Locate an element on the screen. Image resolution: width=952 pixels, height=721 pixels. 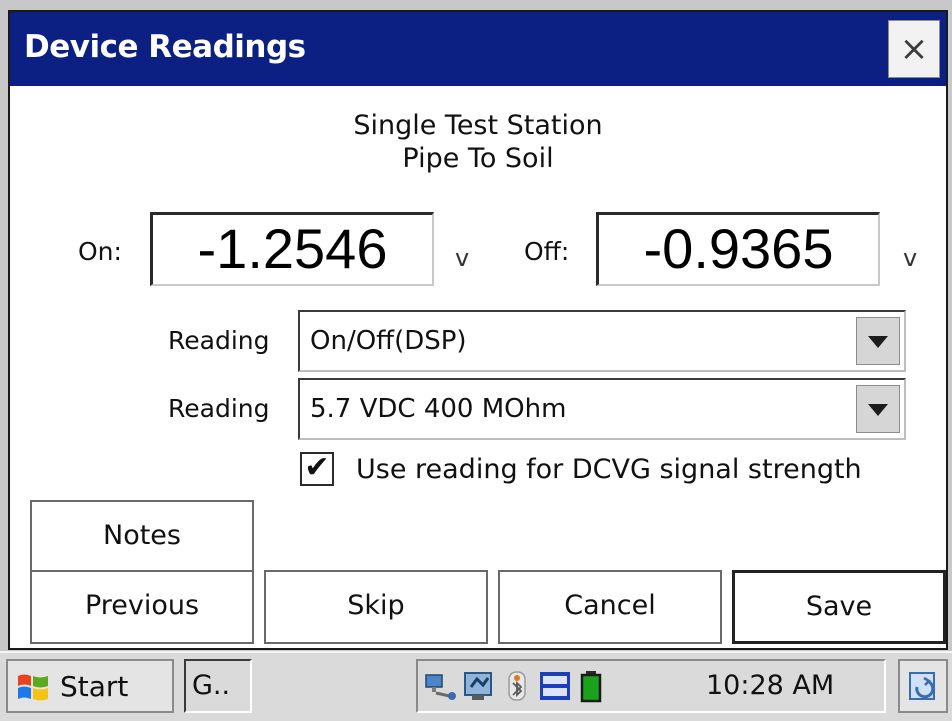
off-unit: v is located at coordinates (910, 258).